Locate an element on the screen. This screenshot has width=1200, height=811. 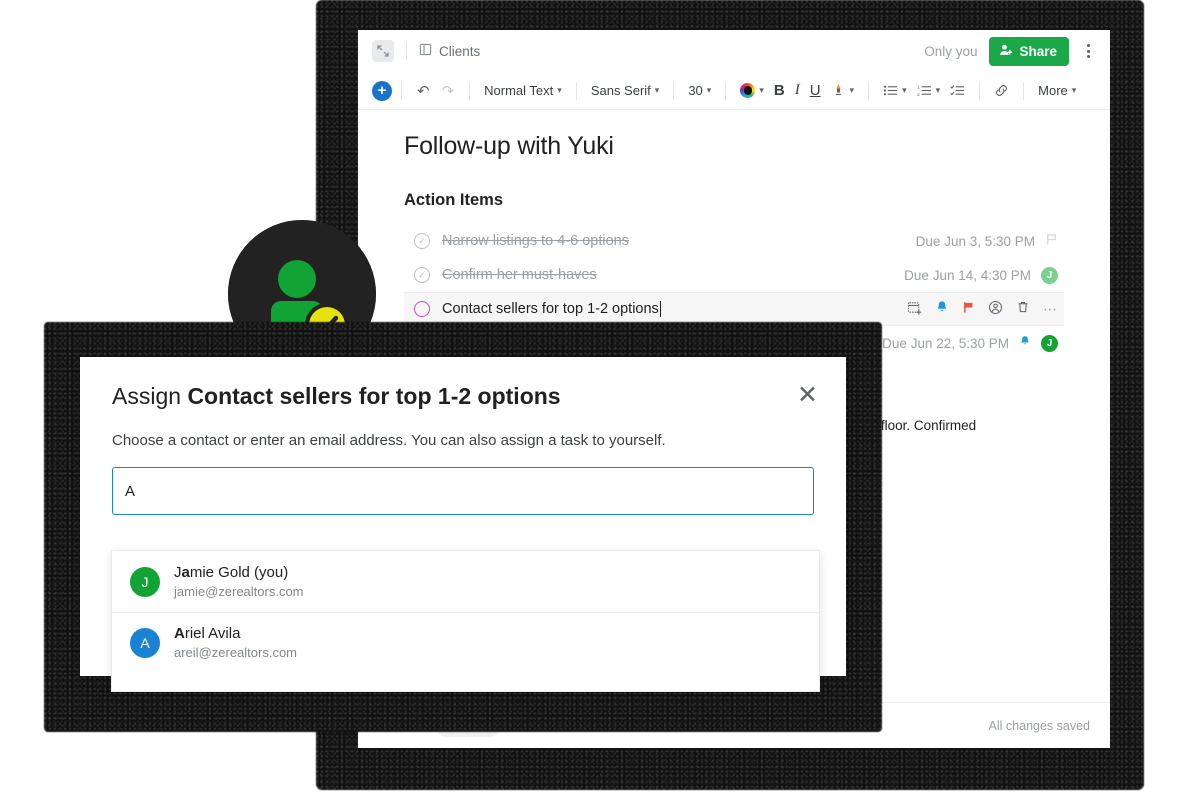
titlebar-divider is located at coordinates (406, 51).